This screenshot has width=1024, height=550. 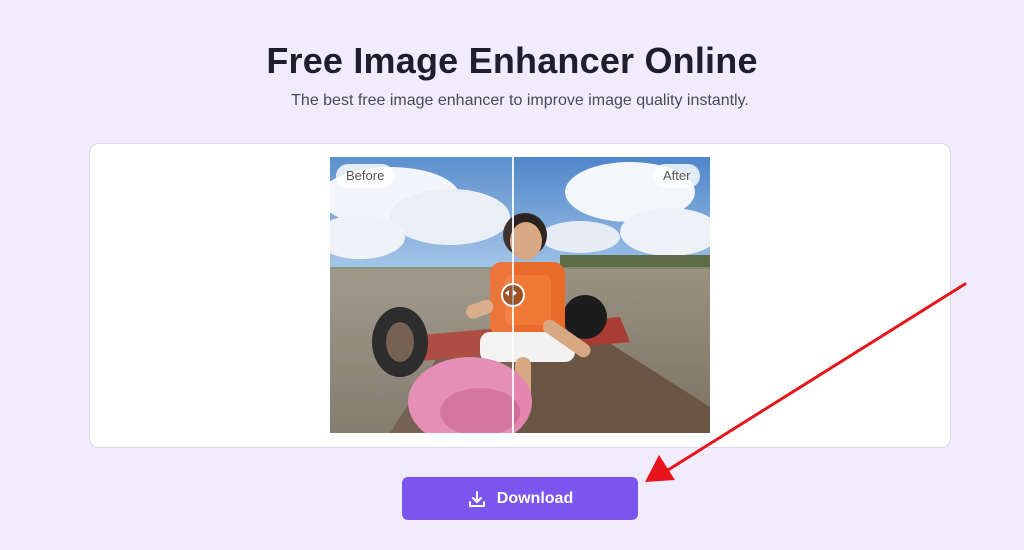 What do you see at coordinates (365, 176) in the screenshot?
I see `before-label: Before` at bounding box center [365, 176].